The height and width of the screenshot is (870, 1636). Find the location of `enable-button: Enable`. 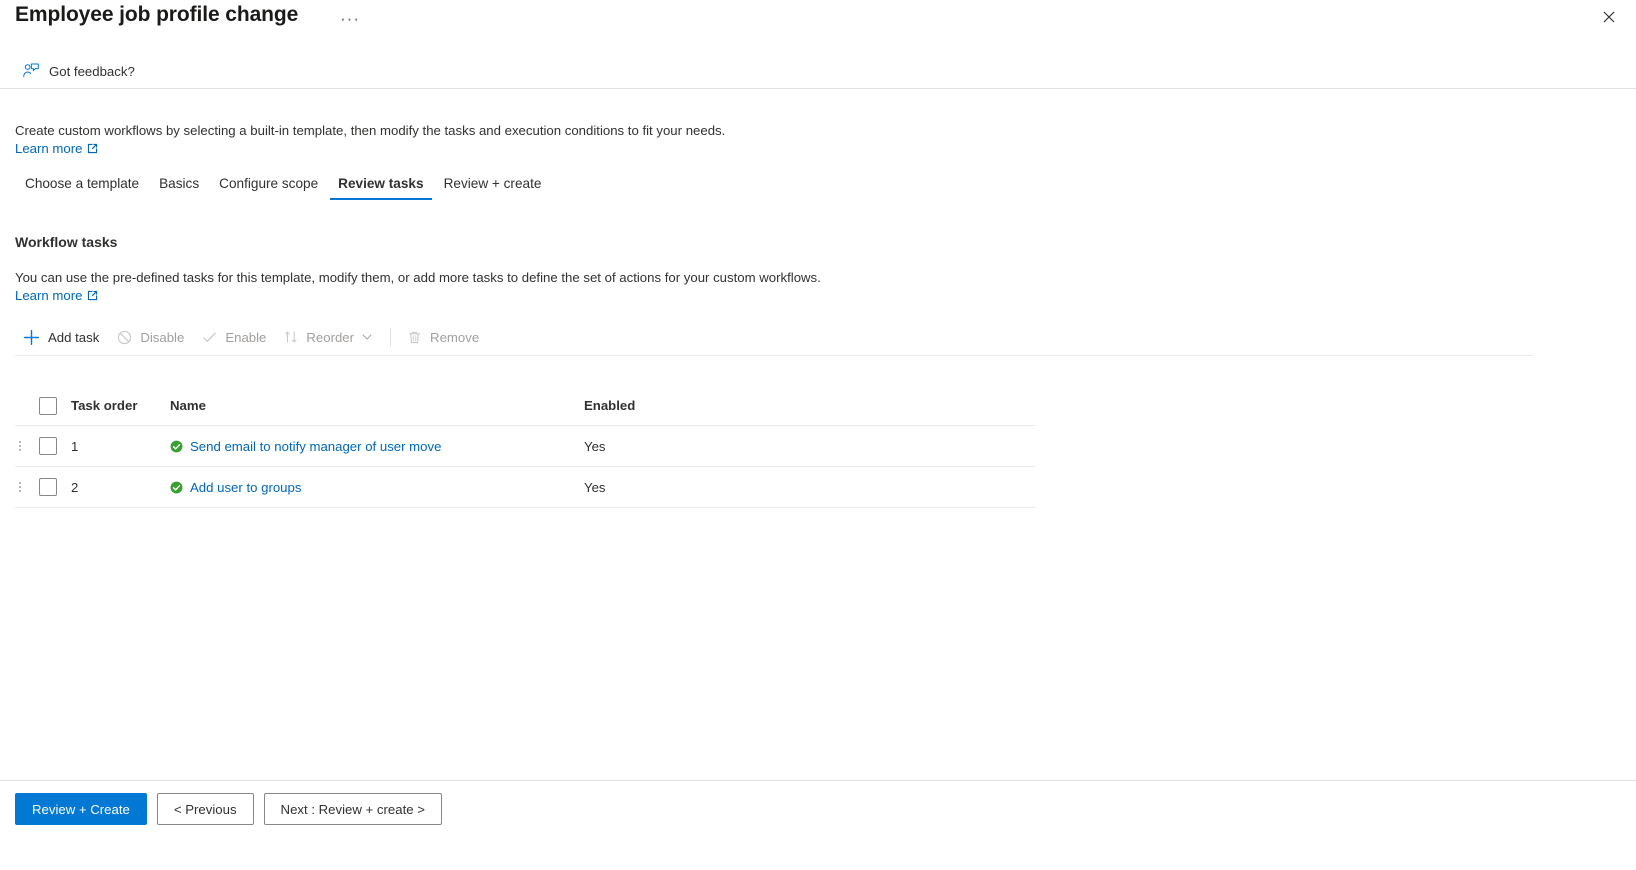

enable-button: Enable is located at coordinates (235, 337).